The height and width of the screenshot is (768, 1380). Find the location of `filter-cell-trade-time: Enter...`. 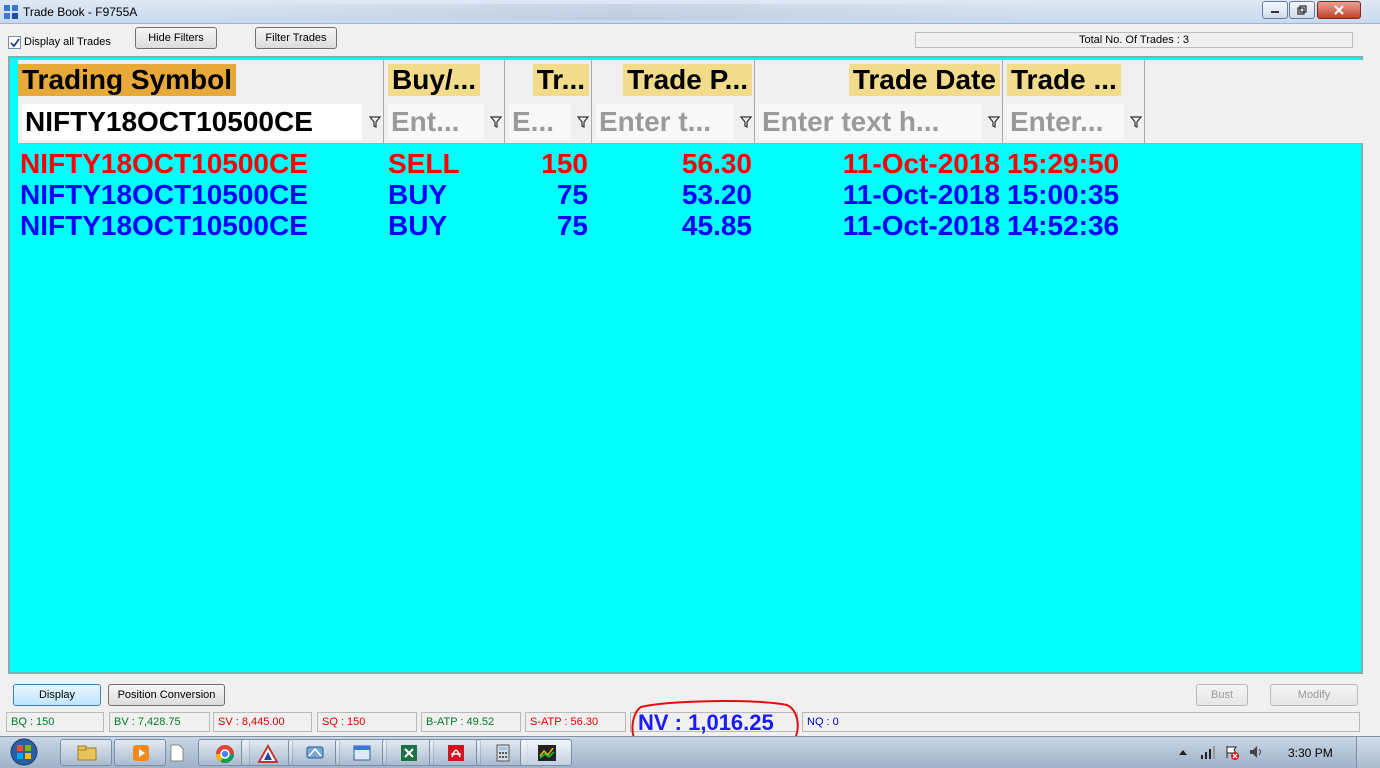

filter-cell-trade-time: Enter... is located at coordinates (1074, 123).